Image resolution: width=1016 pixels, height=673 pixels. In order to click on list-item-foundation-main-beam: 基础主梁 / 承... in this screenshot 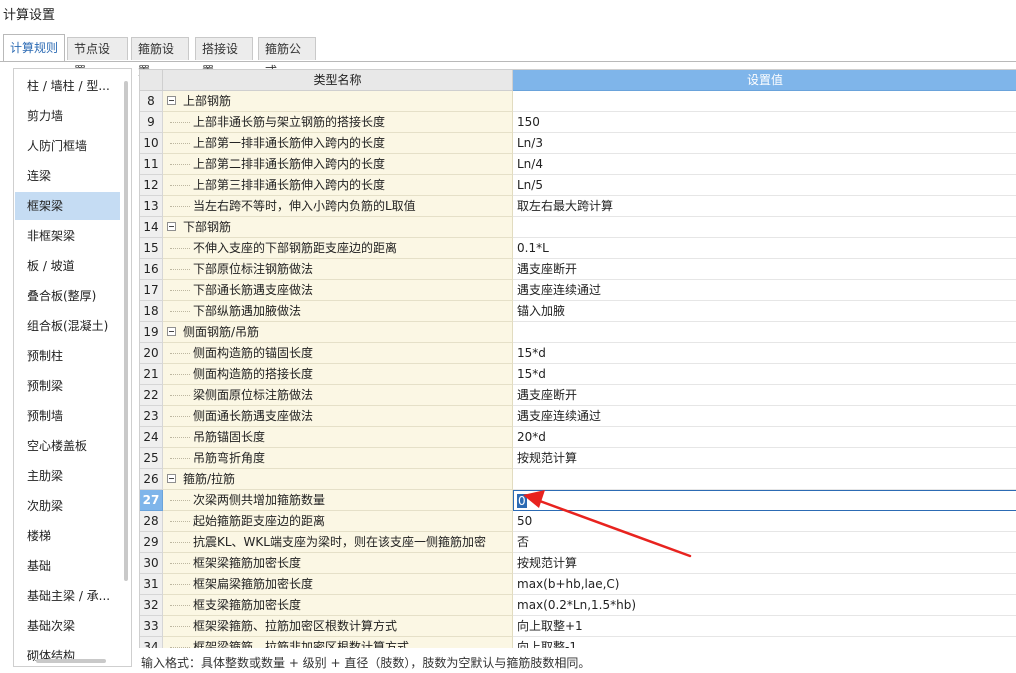, I will do `click(67, 596)`.